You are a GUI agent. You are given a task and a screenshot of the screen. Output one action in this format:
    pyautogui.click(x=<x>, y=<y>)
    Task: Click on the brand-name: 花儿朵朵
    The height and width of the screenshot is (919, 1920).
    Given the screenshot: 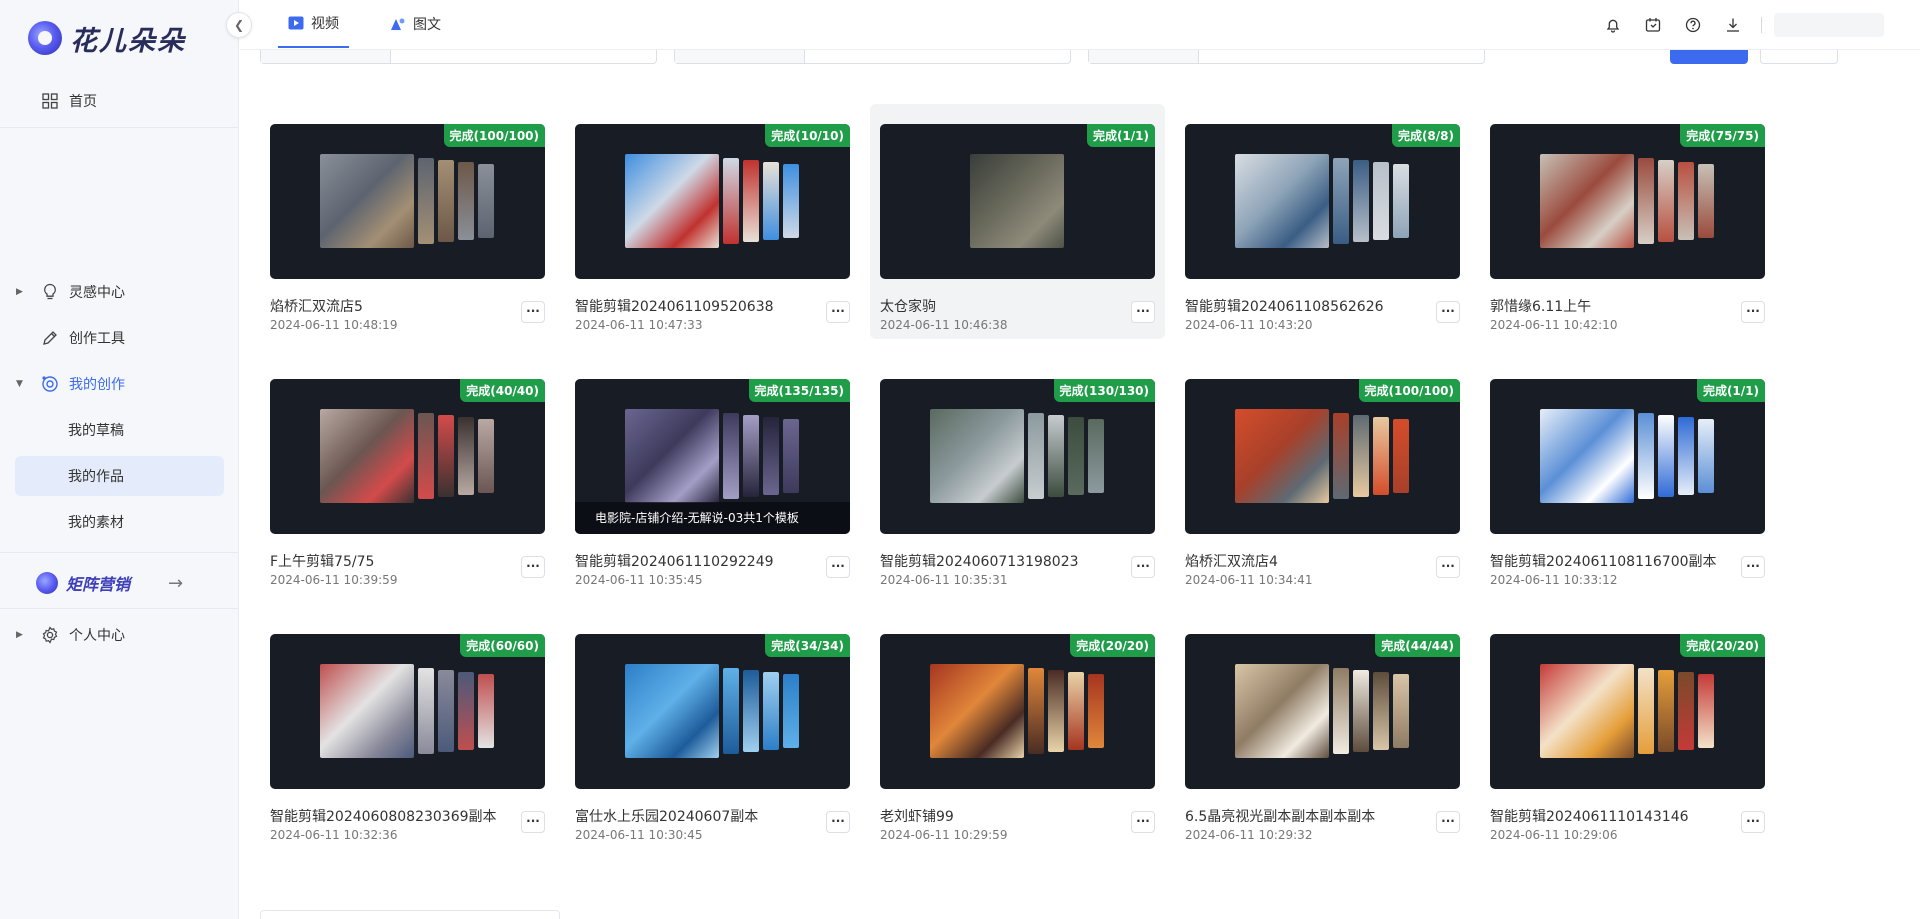 What is the action you would take?
    pyautogui.click(x=128, y=41)
    